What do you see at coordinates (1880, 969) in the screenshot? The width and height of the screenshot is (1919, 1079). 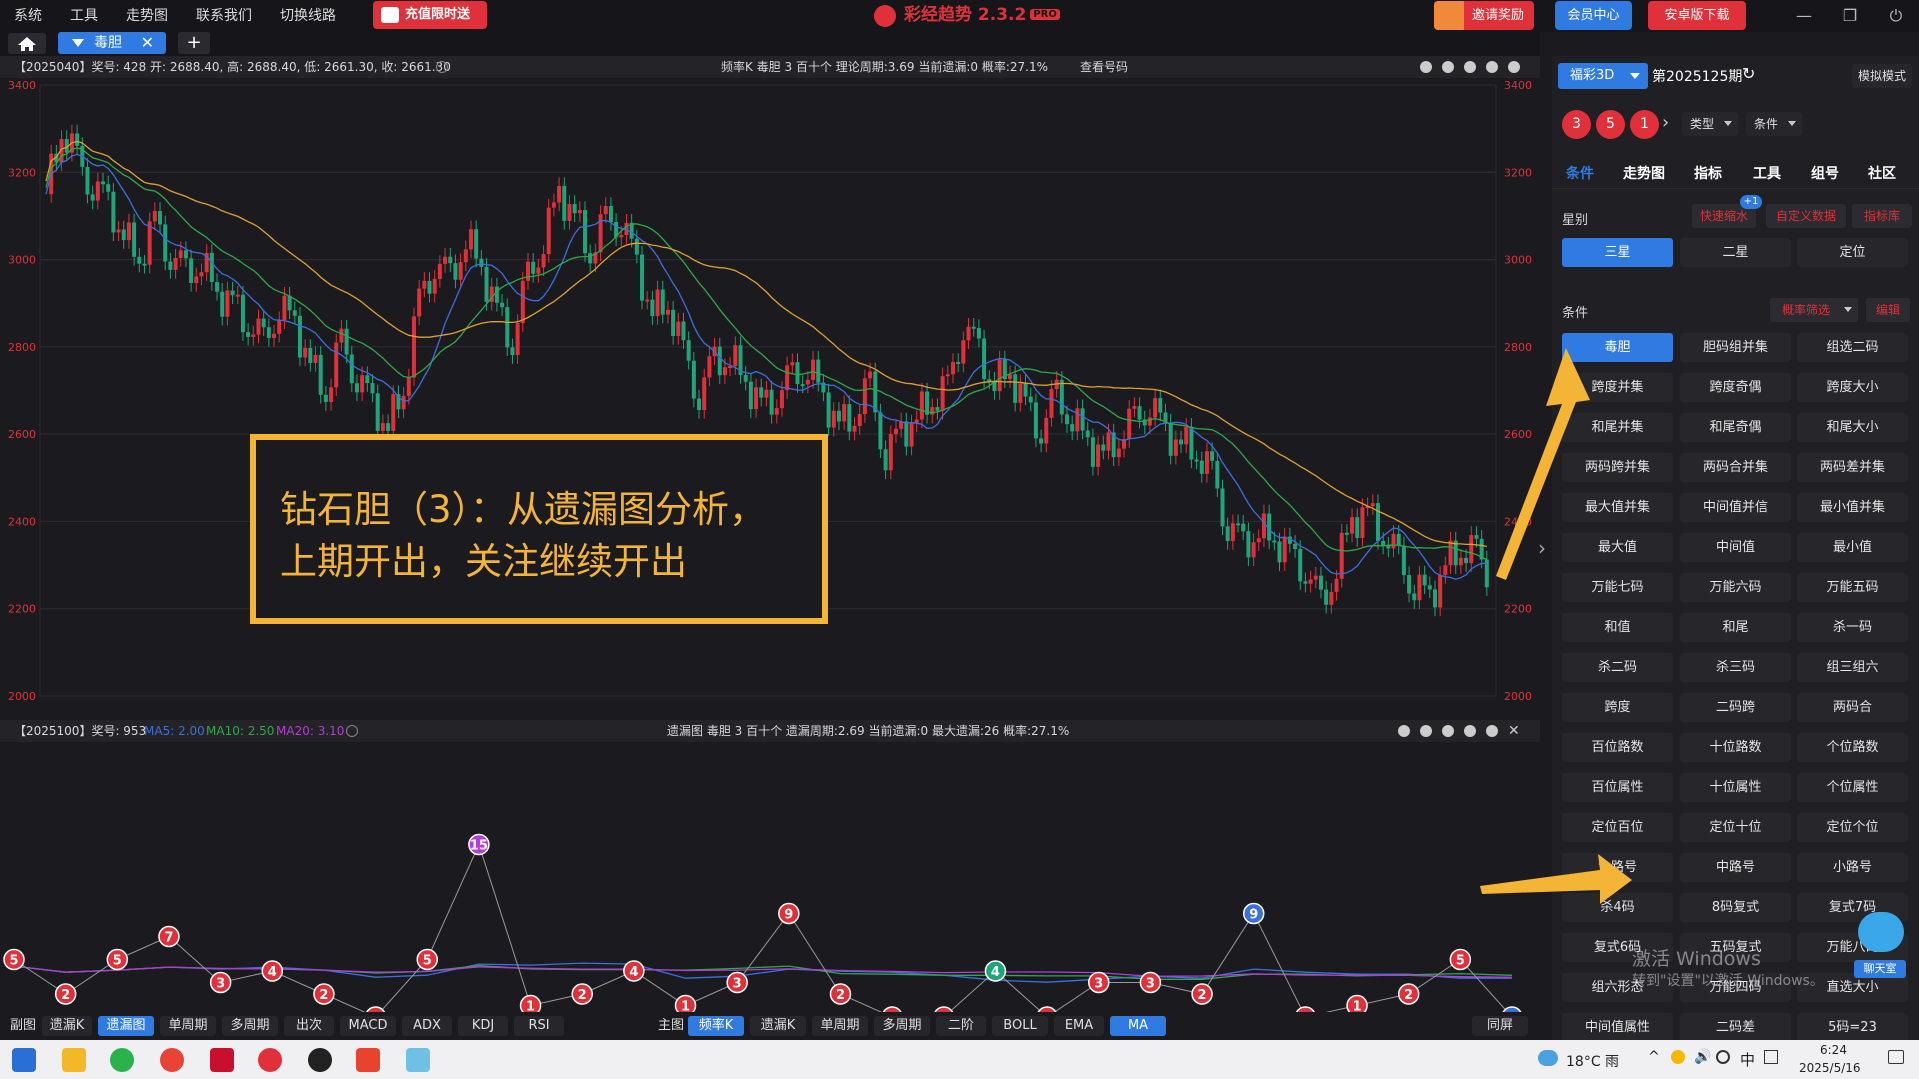 I see `chat-room-button: 聊天室` at bounding box center [1880, 969].